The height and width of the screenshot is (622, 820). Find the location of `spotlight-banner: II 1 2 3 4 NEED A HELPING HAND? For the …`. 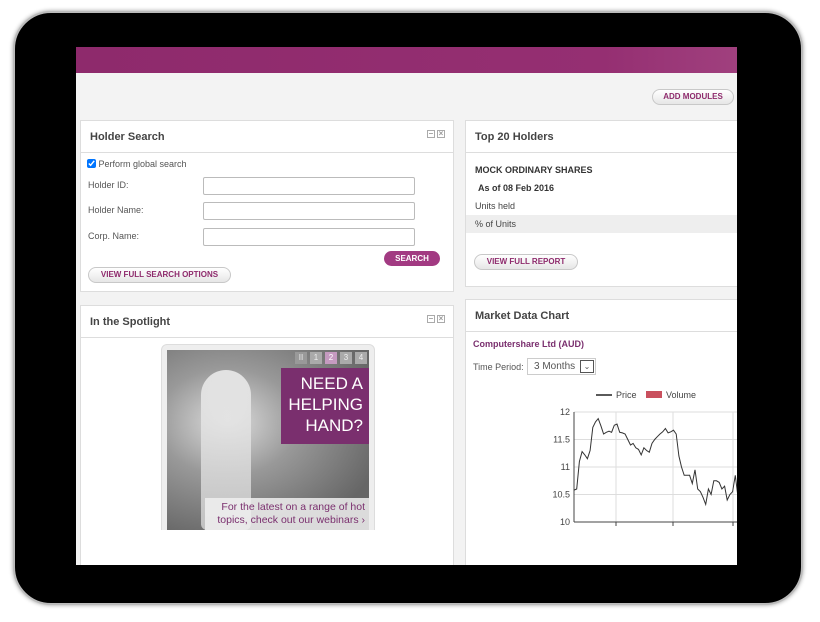

spotlight-banner: II 1 2 3 4 NEED A HELPING HAND? For the … is located at coordinates (268, 440).